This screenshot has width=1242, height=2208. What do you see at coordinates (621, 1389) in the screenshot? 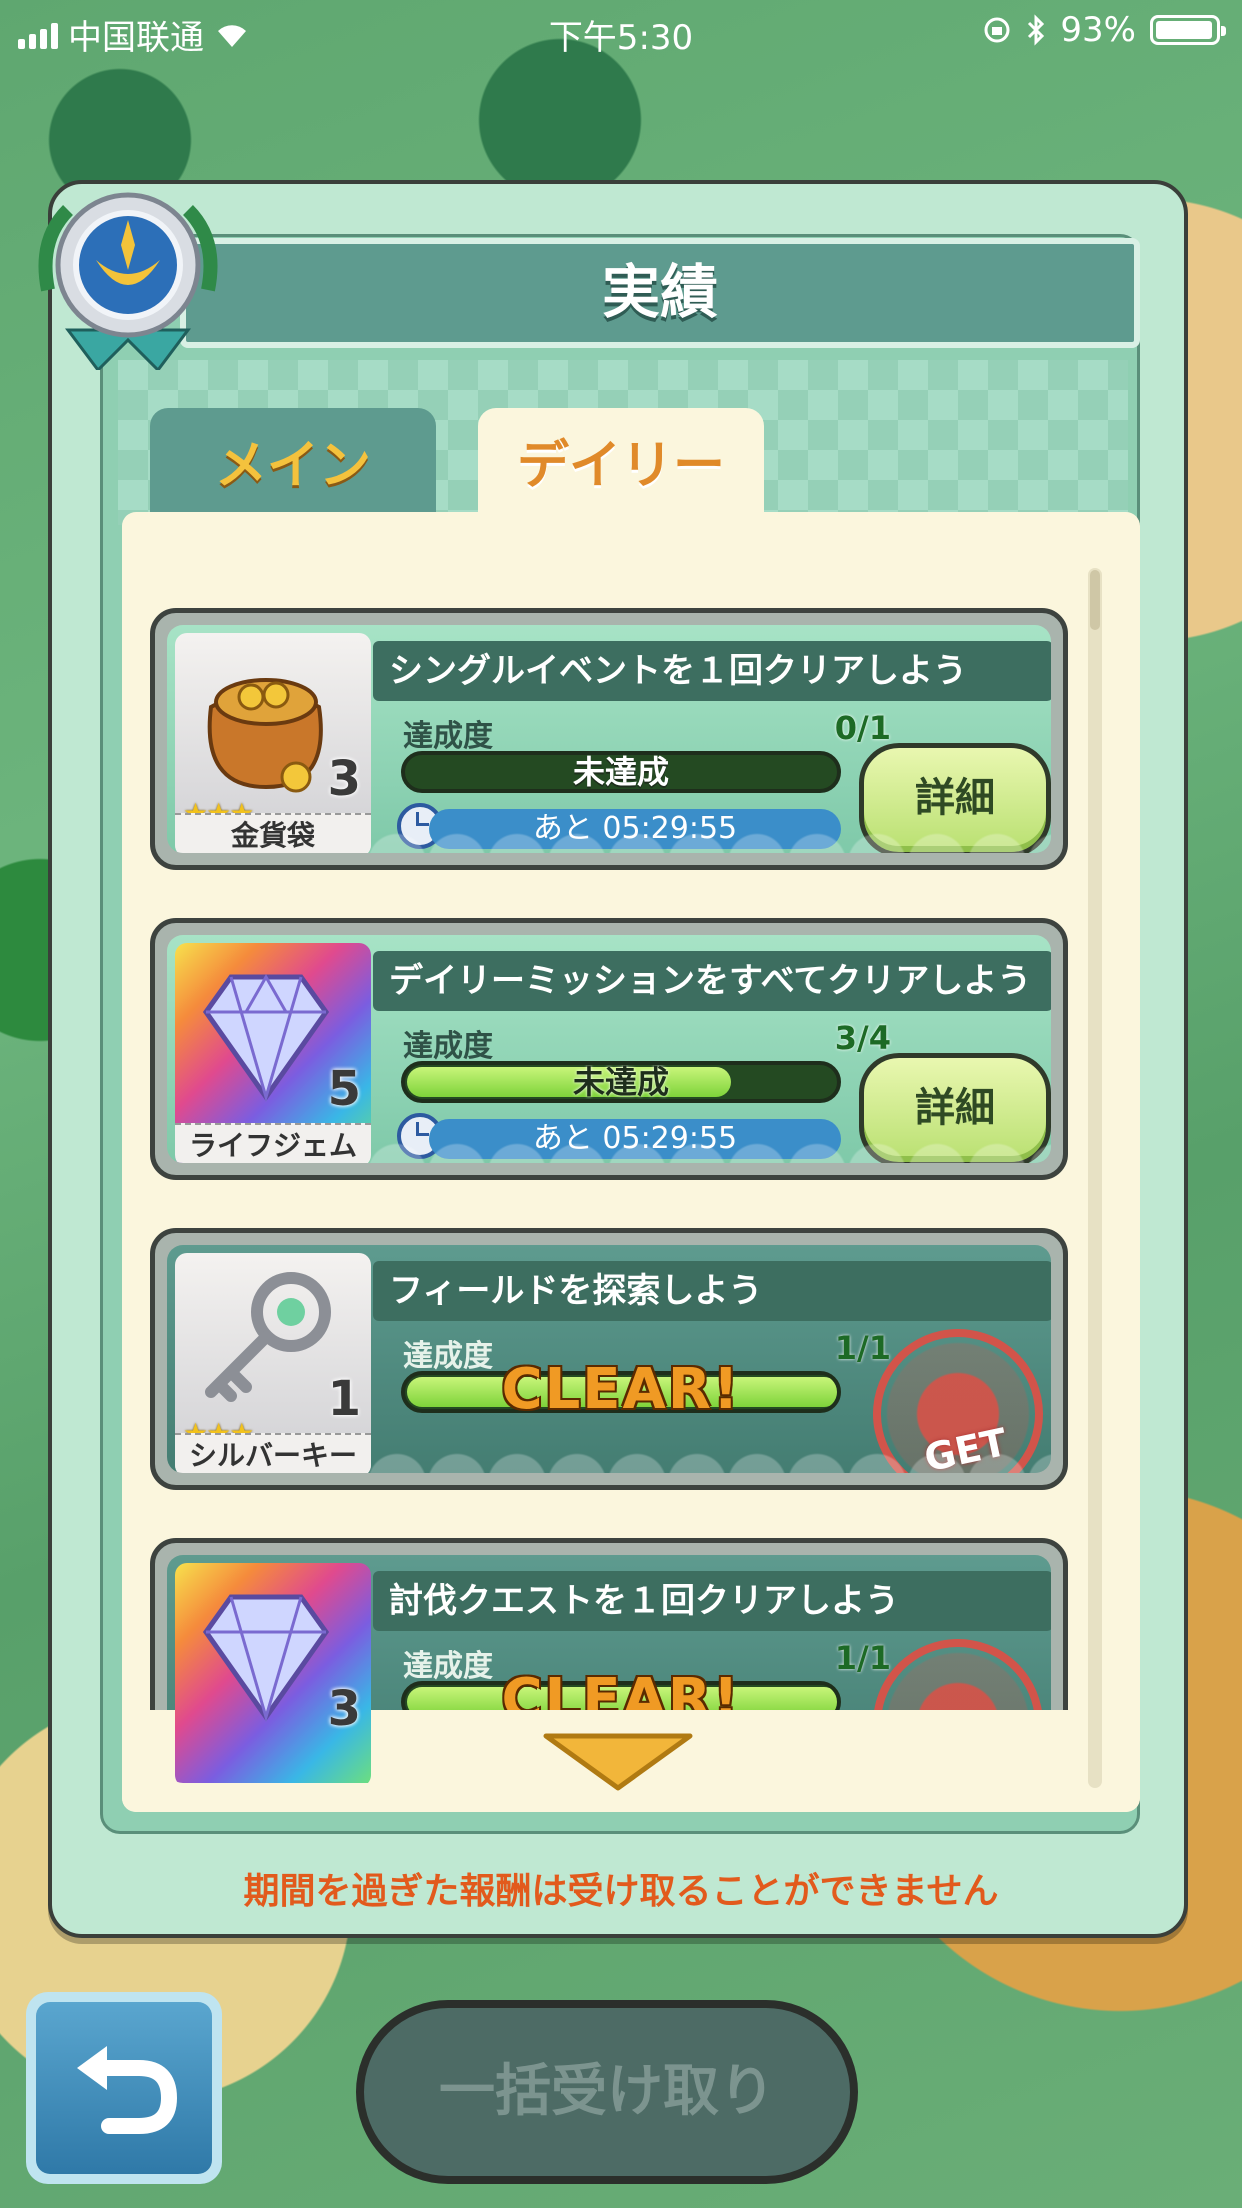
I see `clear-label: CLEAR!` at bounding box center [621, 1389].